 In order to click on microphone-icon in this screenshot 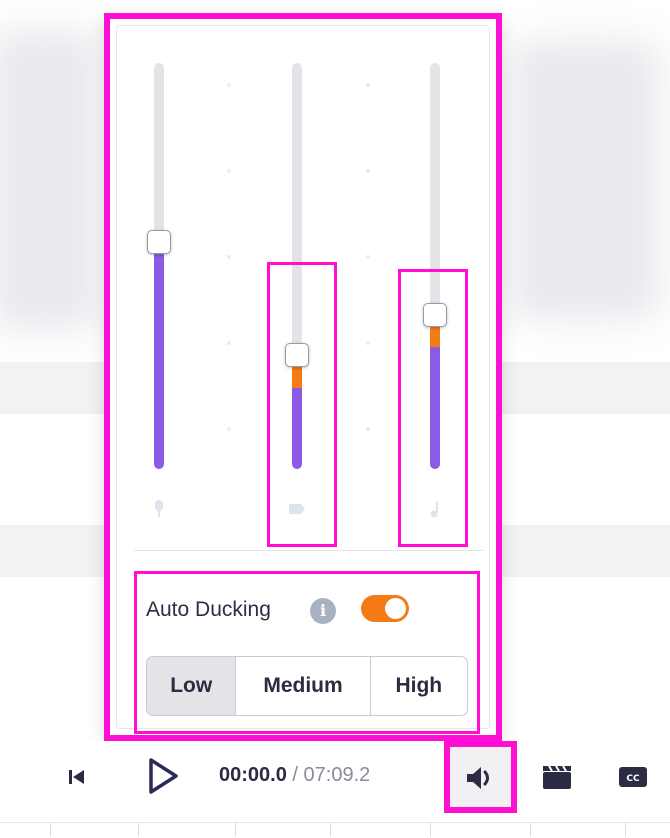, I will do `click(159, 511)`.